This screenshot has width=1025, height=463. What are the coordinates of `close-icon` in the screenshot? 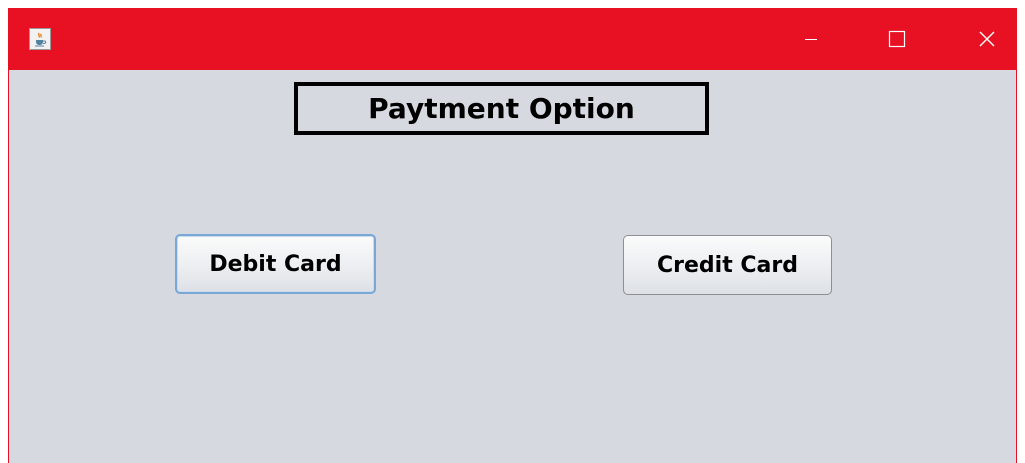 It's located at (987, 39).